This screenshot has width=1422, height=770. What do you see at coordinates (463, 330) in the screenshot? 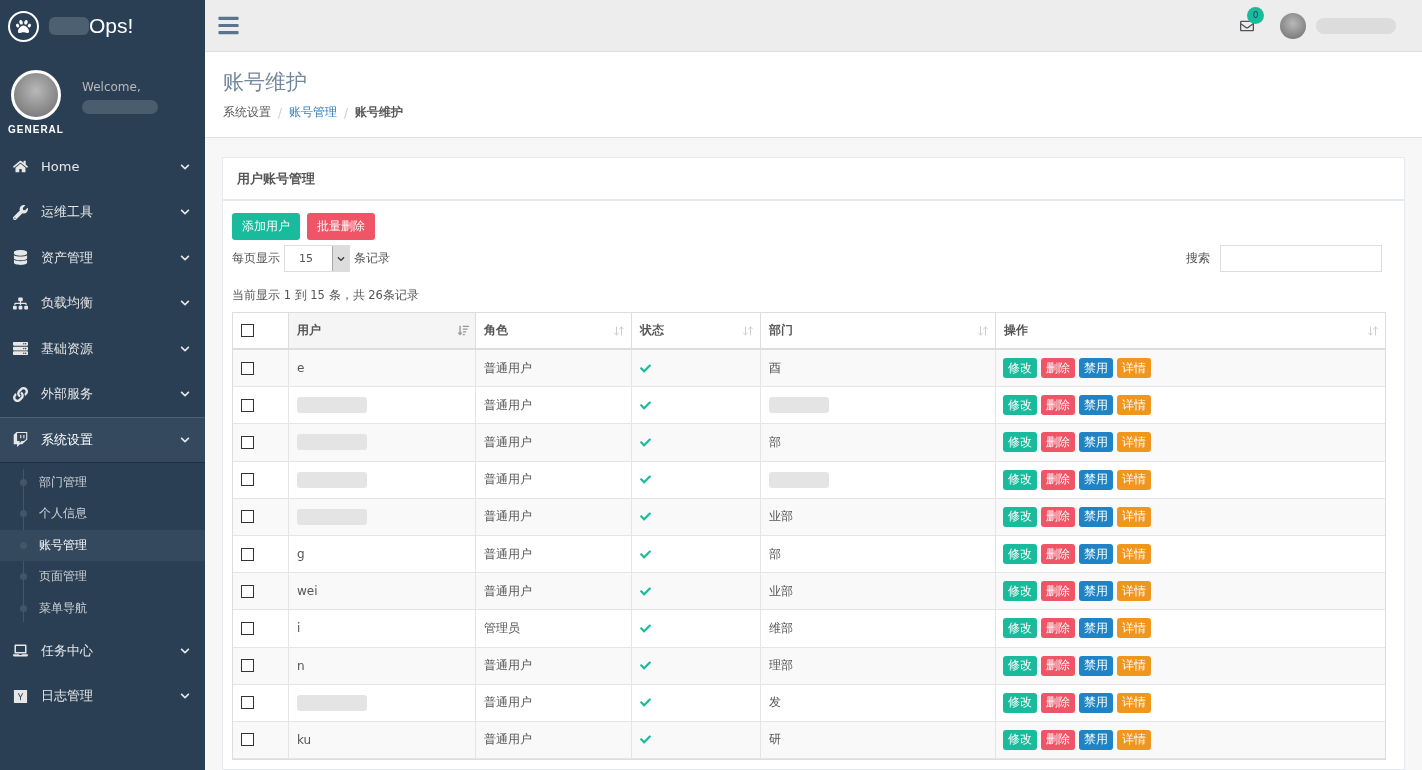
I see `sort-desc-icon` at bounding box center [463, 330].